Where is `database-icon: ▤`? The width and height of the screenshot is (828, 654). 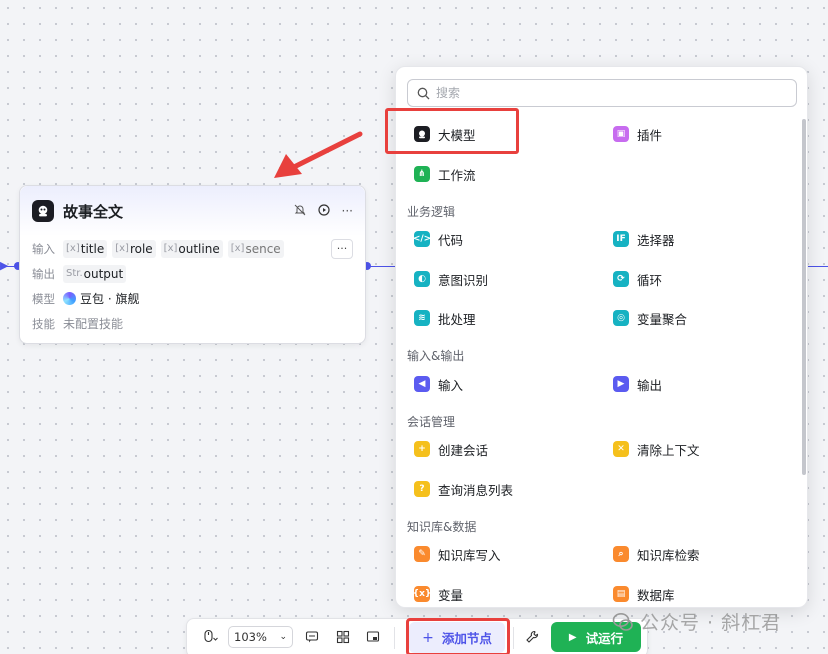 database-icon: ▤ is located at coordinates (621, 594).